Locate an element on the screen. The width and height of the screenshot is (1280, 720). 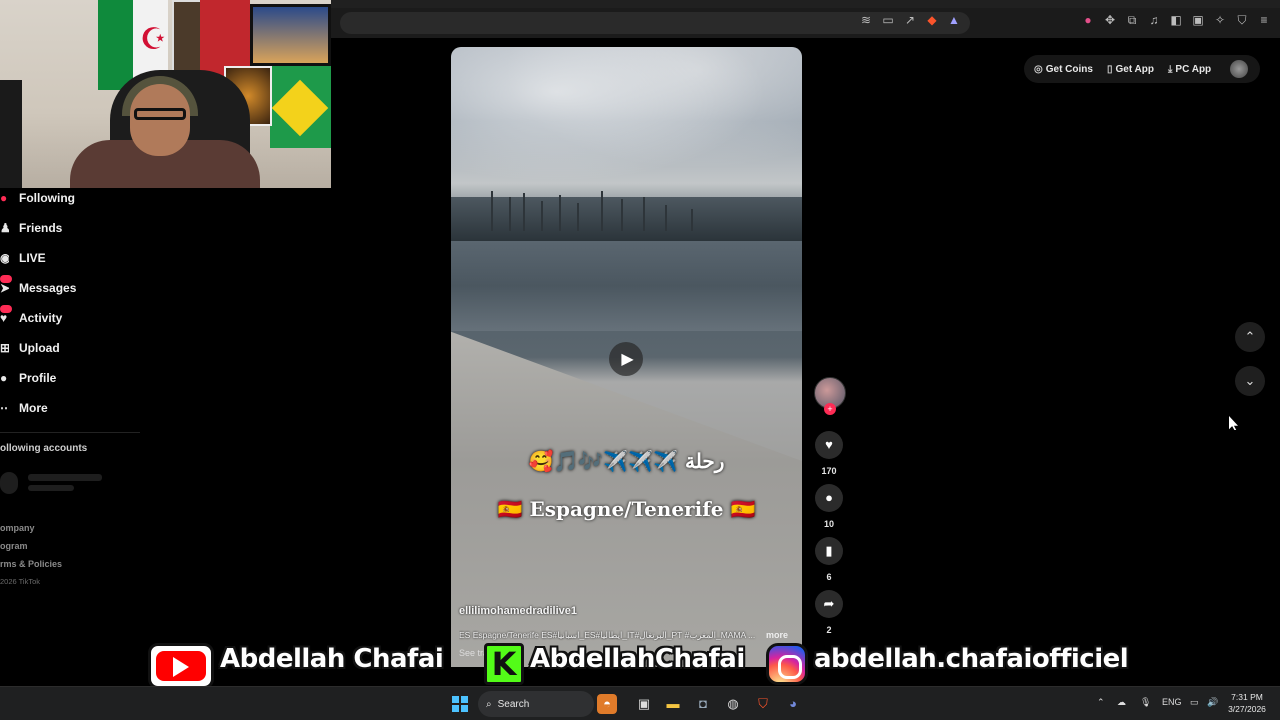
brave-rewards-icon: ▲ is located at coordinates (954, 20).